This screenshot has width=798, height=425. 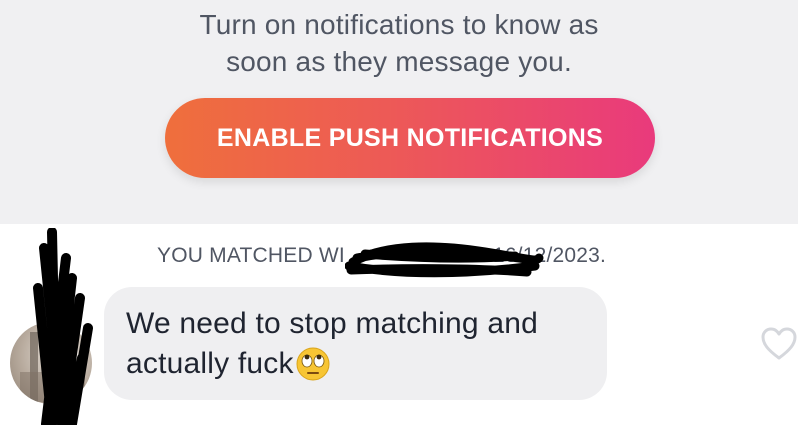 I want to click on notification-prompt-line-1: Turn on notifications to know as, so click(x=399, y=24).